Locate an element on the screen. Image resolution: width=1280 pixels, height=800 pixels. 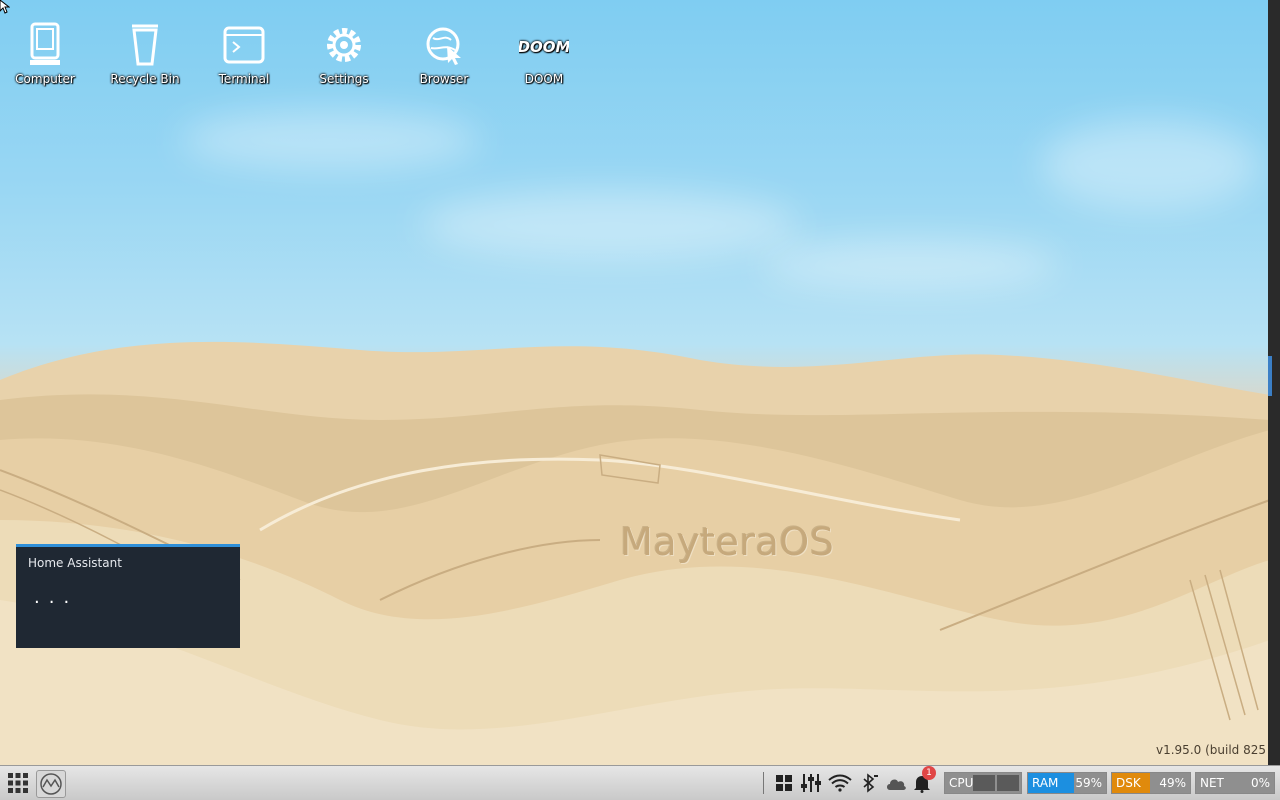
grid-icon is located at coordinates (18, 783).